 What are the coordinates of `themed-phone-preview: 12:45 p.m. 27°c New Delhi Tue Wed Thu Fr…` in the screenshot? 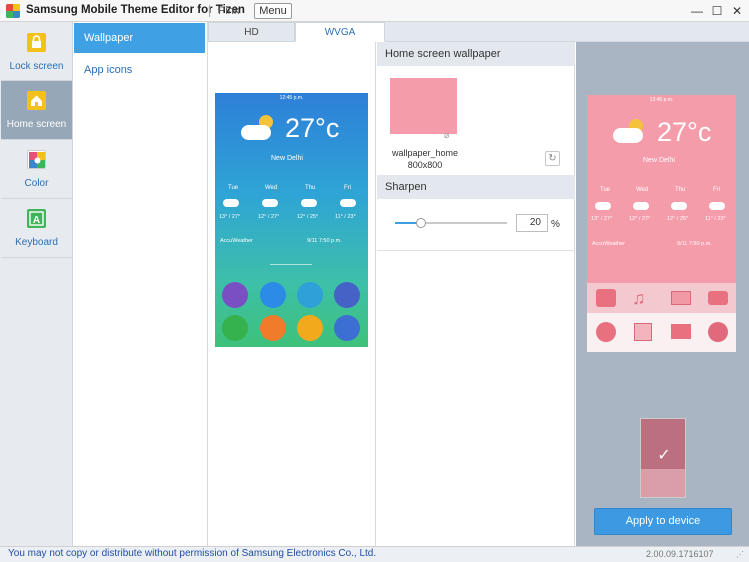 It's located at (661, 223).